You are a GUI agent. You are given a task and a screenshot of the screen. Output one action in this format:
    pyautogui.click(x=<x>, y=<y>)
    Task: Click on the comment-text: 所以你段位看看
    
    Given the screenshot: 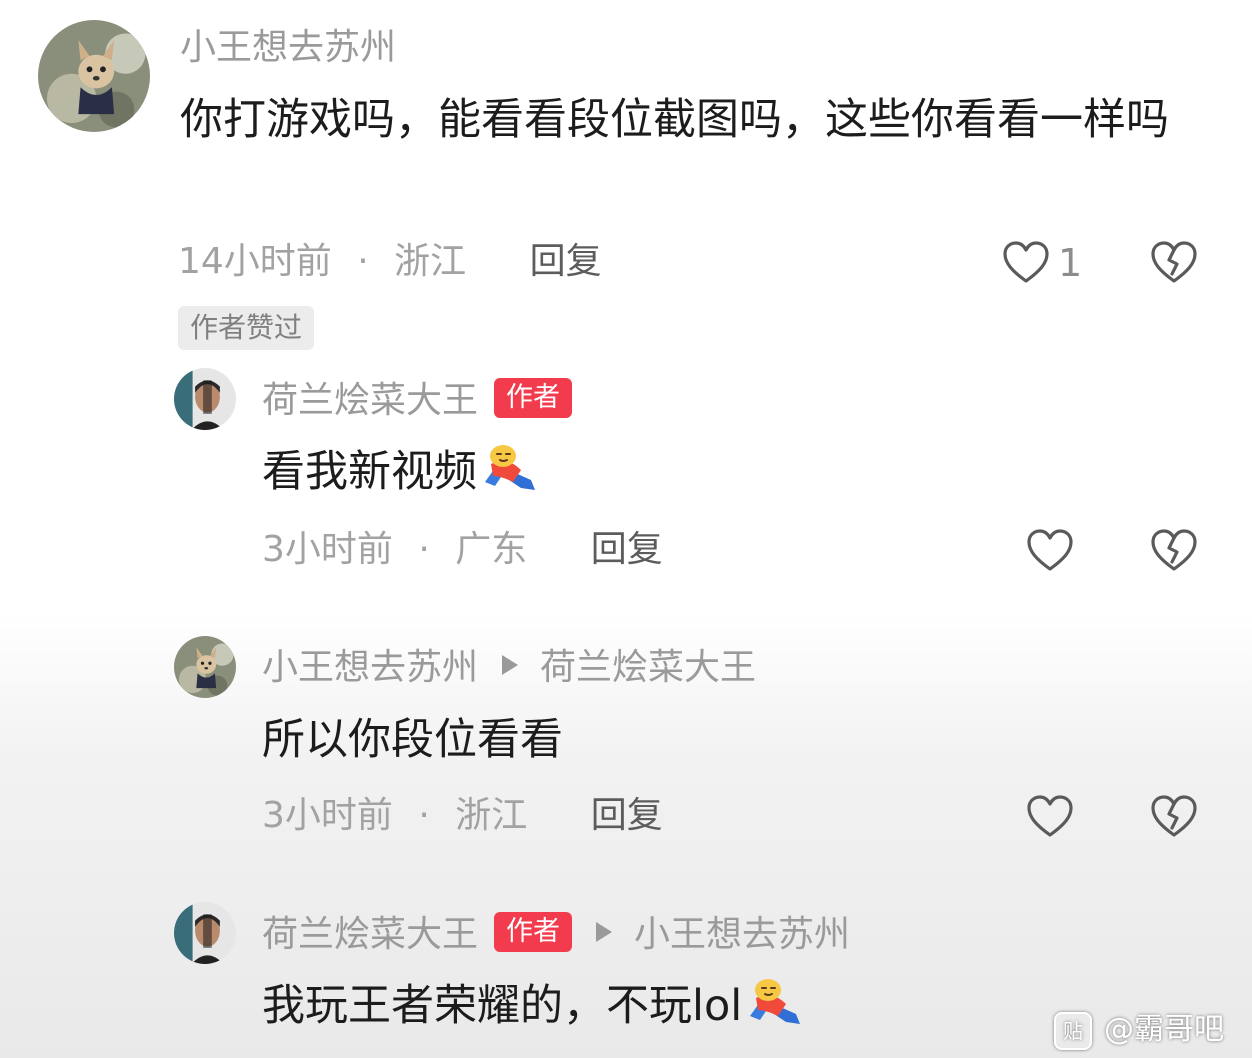 What is the action you would take?
    pyautogui.click(x=412, y=740)
    